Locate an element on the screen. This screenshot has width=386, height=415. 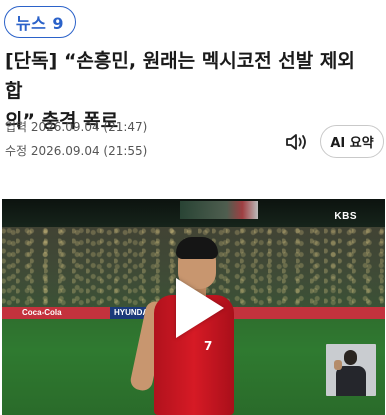
news9-badge: 뉴스 9 is located at coordinates (40, 22).